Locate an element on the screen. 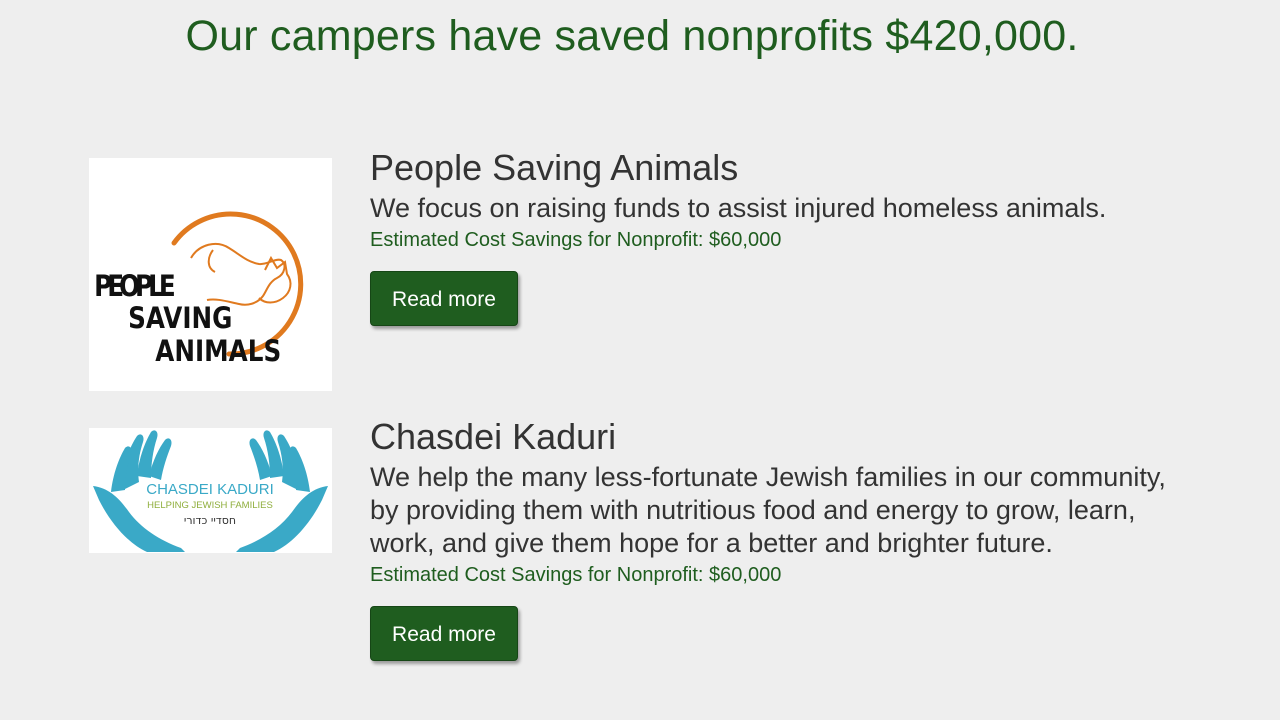 This screenshot has height=720, width=1280. logo-line-3: ANIMALS is located at coordinates (218, 351).